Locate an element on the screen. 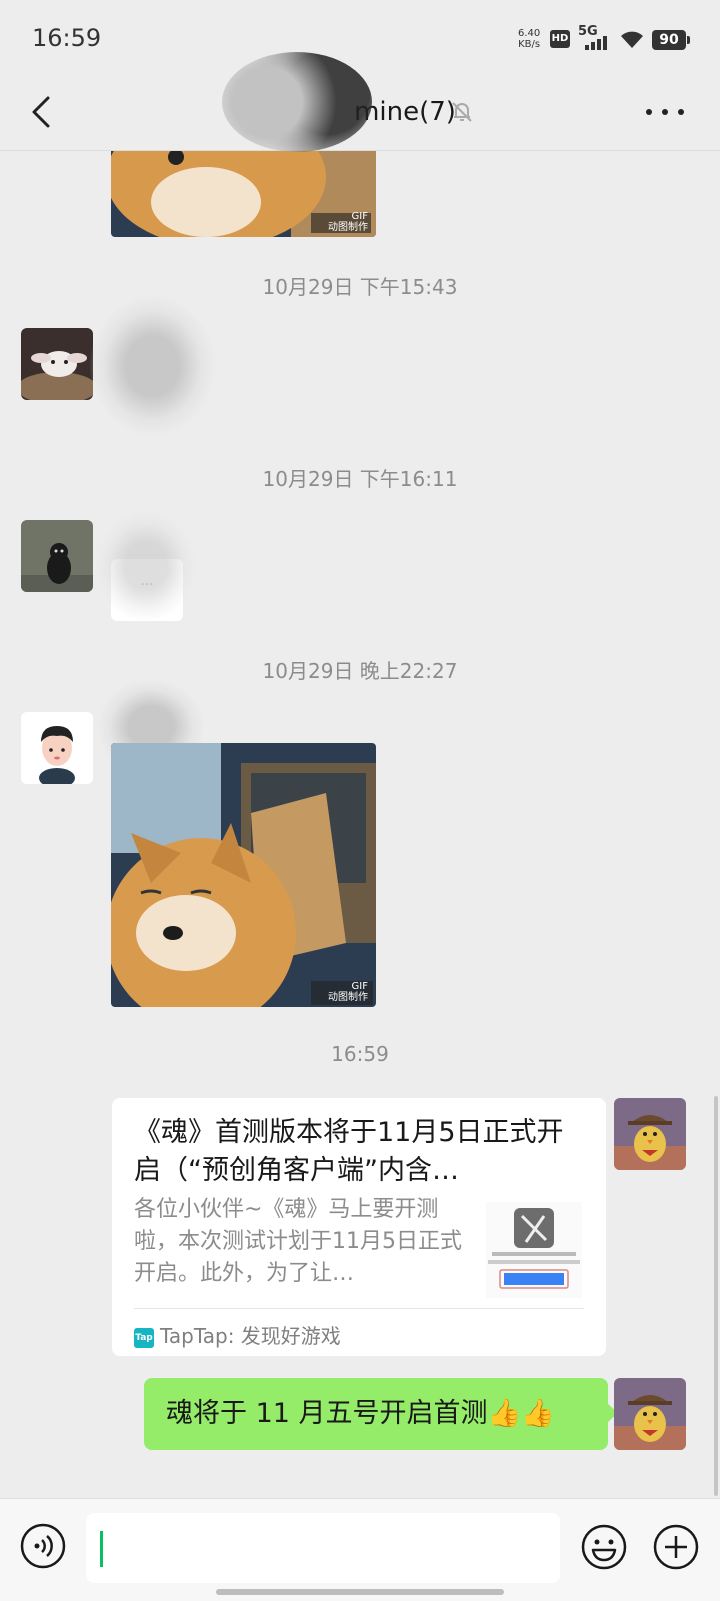  message-text: 魂将于 11 月五号开启首测👍👍 is located at coordinates (360, 1413).